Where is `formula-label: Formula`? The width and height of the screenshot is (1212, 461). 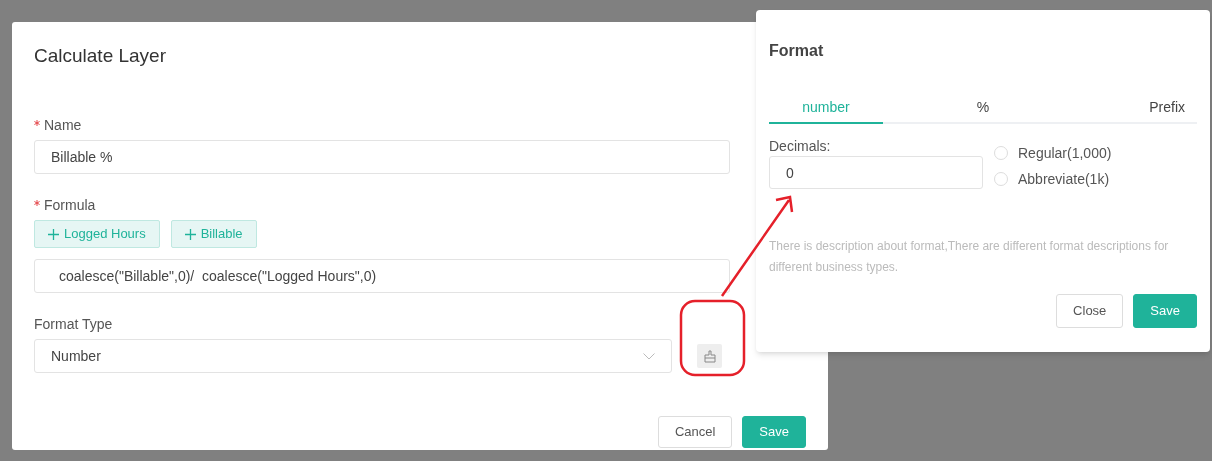 formula-label: Formula is located at coordinates (70, 205).